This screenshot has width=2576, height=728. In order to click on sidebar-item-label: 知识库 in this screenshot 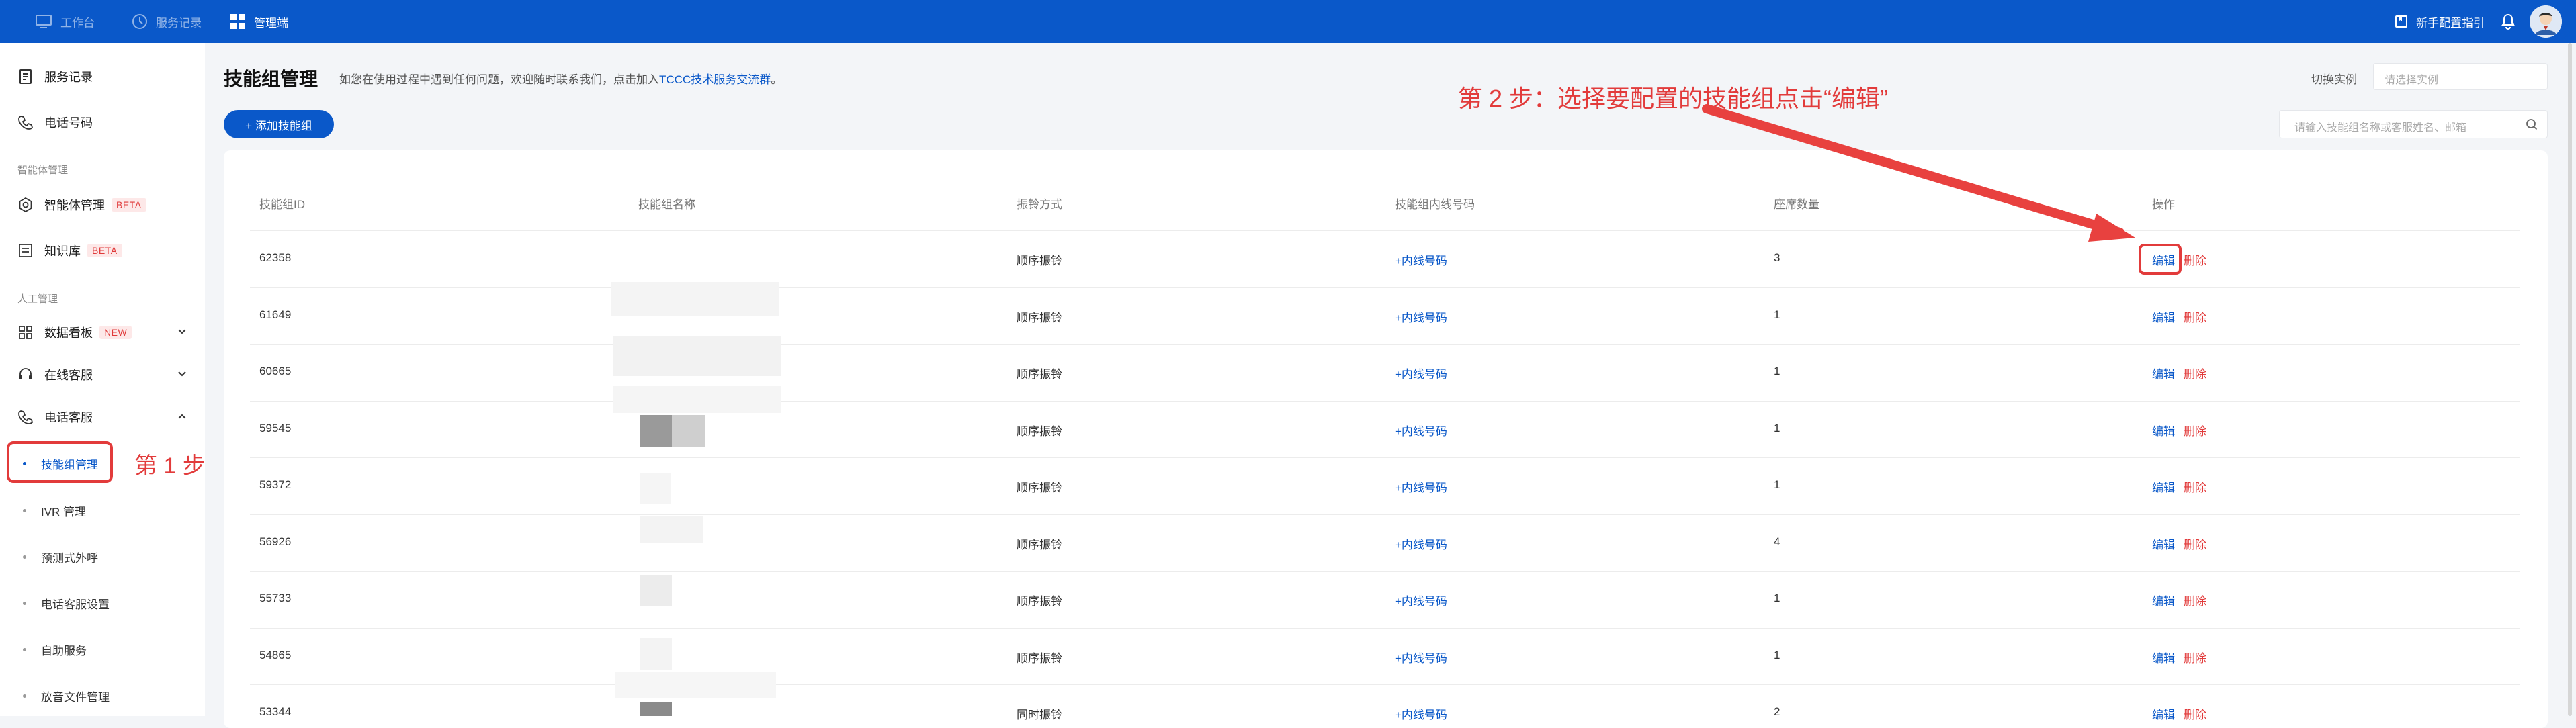, I will do `click(62, 251)`.